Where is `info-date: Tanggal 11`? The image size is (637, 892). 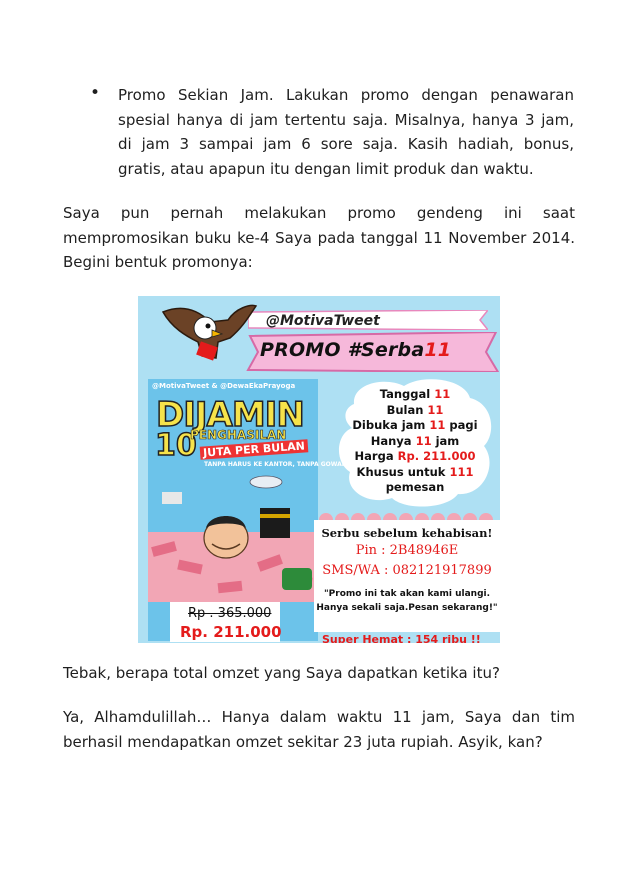 info-date: Tanggal 11 is located at coordinates (415, 395).